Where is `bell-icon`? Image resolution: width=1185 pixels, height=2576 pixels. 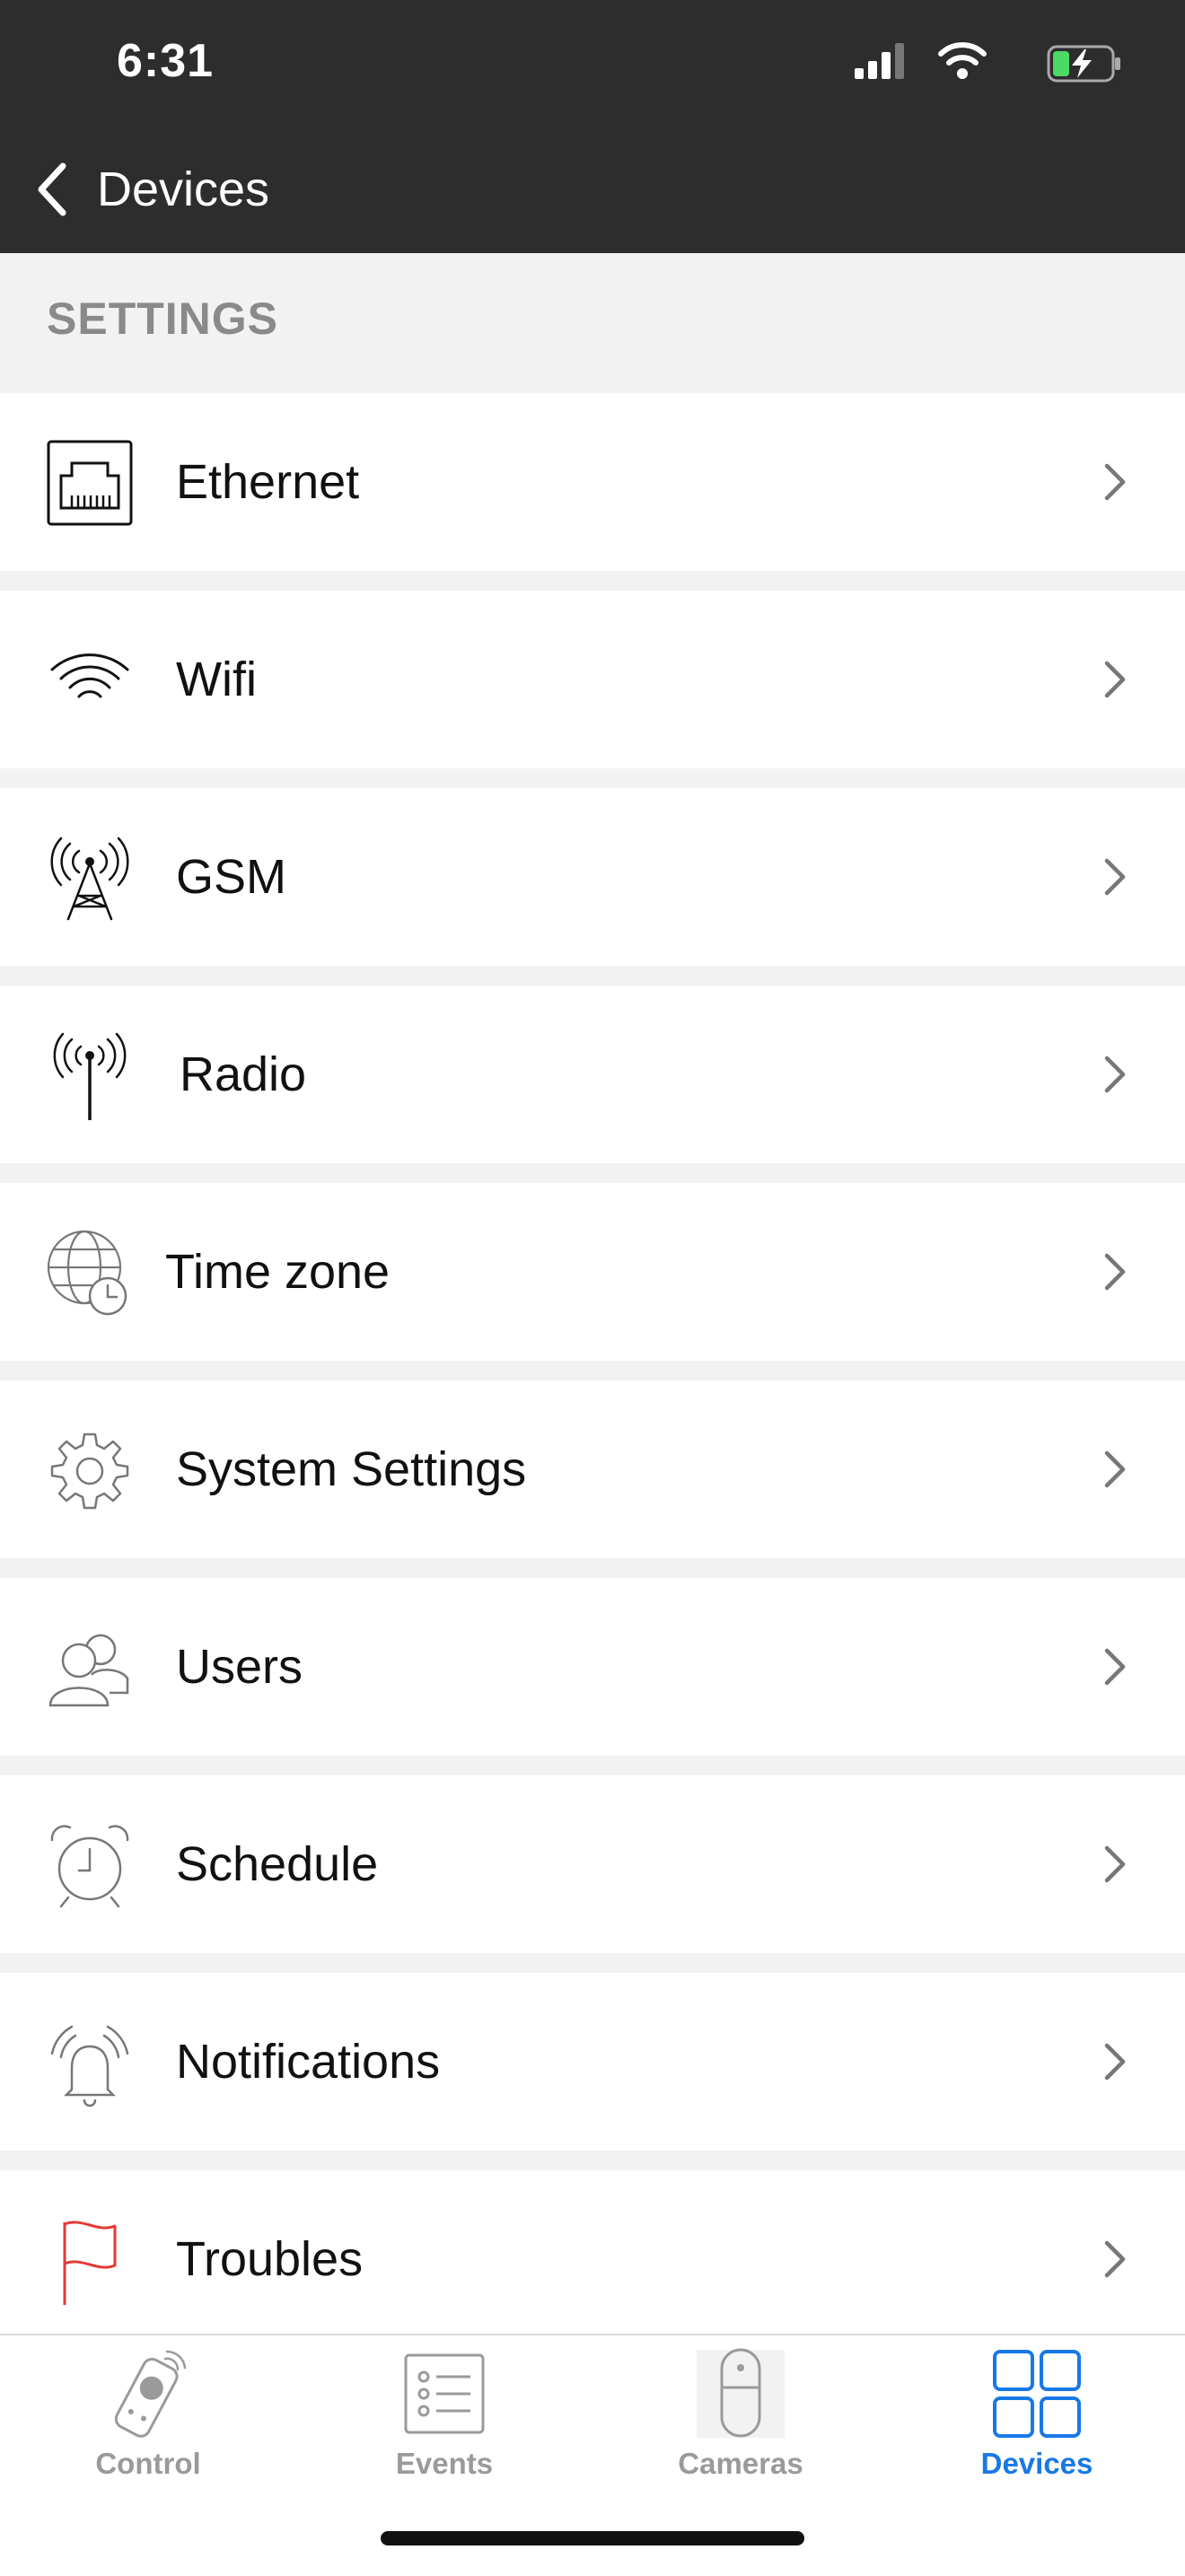
bell-icon is located at coordinates (90, 2062).